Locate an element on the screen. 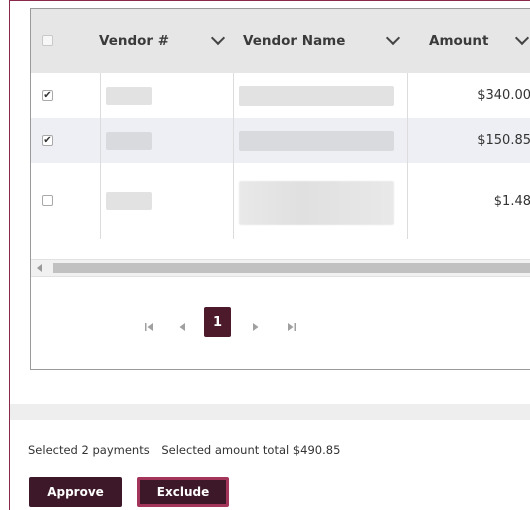  amount-cell: $1.48 is located at coordinates (511, 201).